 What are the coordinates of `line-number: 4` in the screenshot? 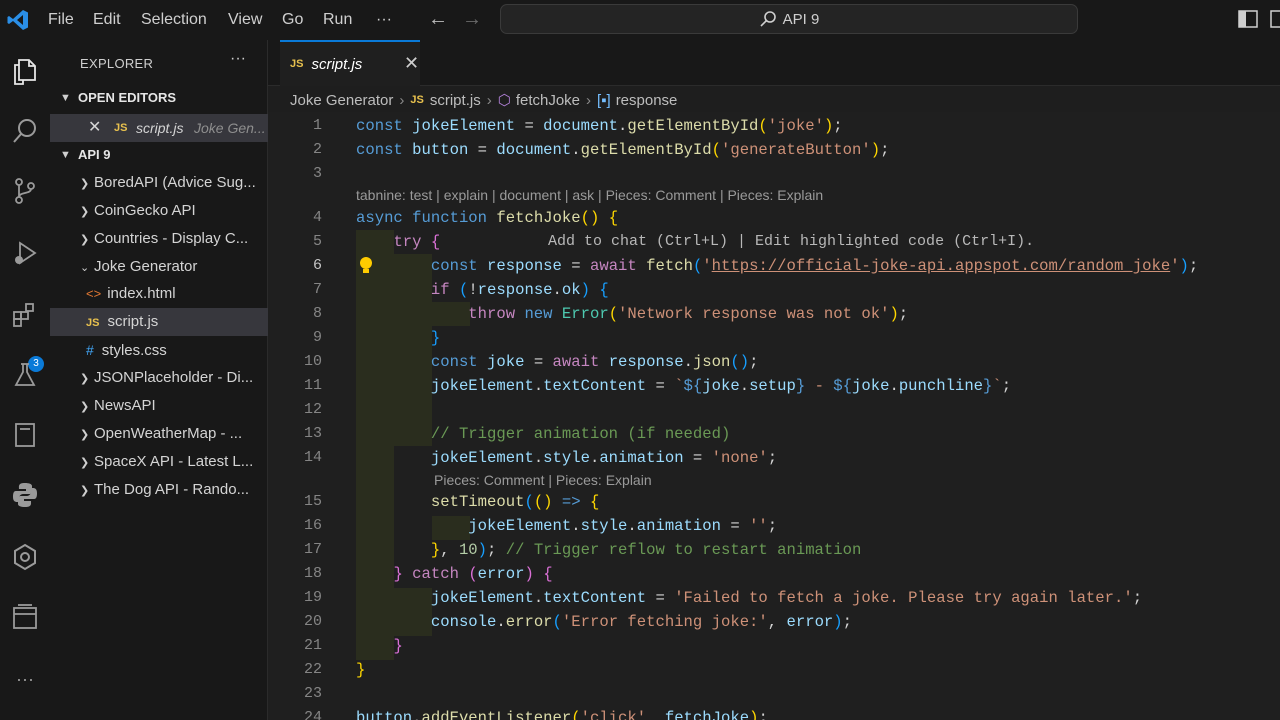 It's located at (317, 217).